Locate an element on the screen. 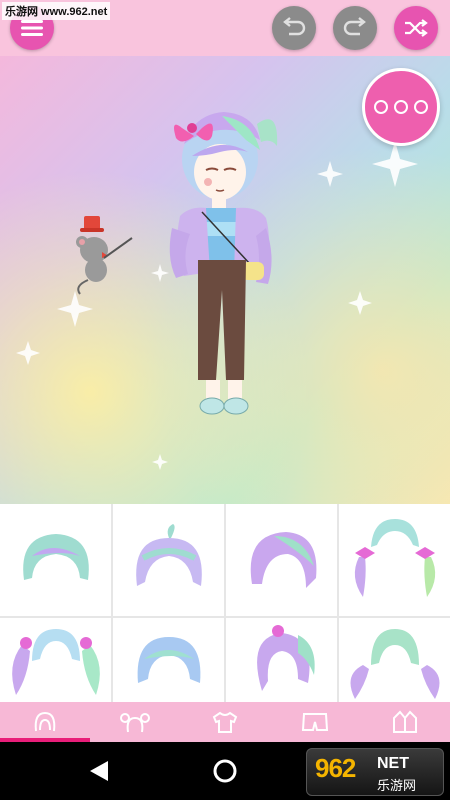 This screenshot has height=800, width=450. shirt-icon is located at coordinates (225, 722).